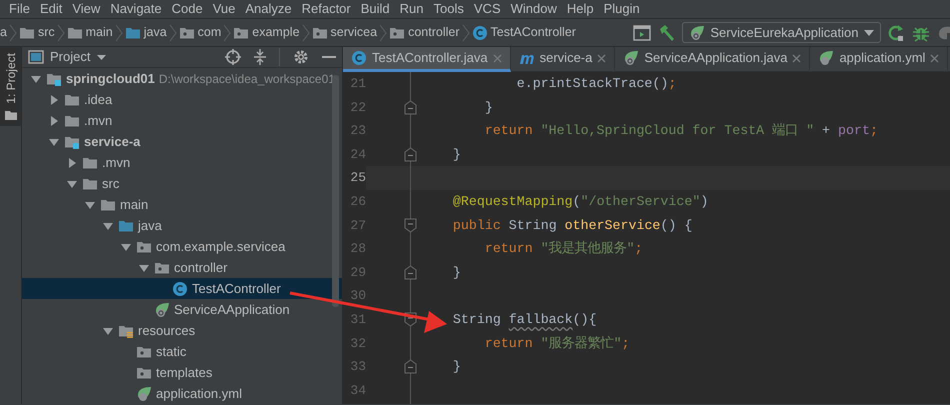 This screenshot has width=950, height=405. I want to click on editor-tab: application.yml, so click(879, 59).